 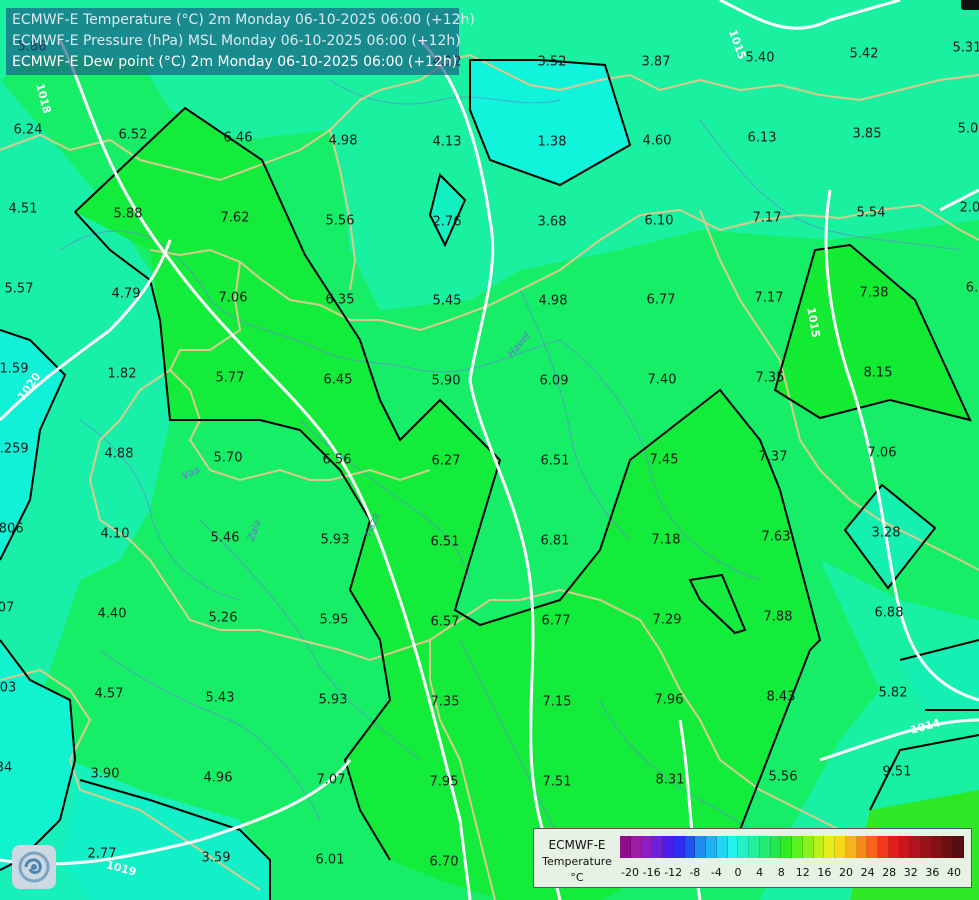 What do you see at coordinates (897, 772) in the screenshot?
I see `station-value: 9.51` at bounding box center [897, 772].